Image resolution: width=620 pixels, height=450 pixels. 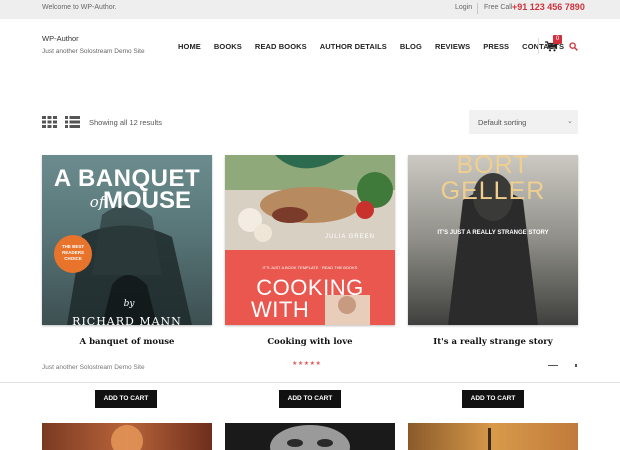 What do you see at coordinates (126, 399) in the screenshot?
I see `add-to-cart-button-banquet: ADD TO CART` at bounding box center [126, 399].